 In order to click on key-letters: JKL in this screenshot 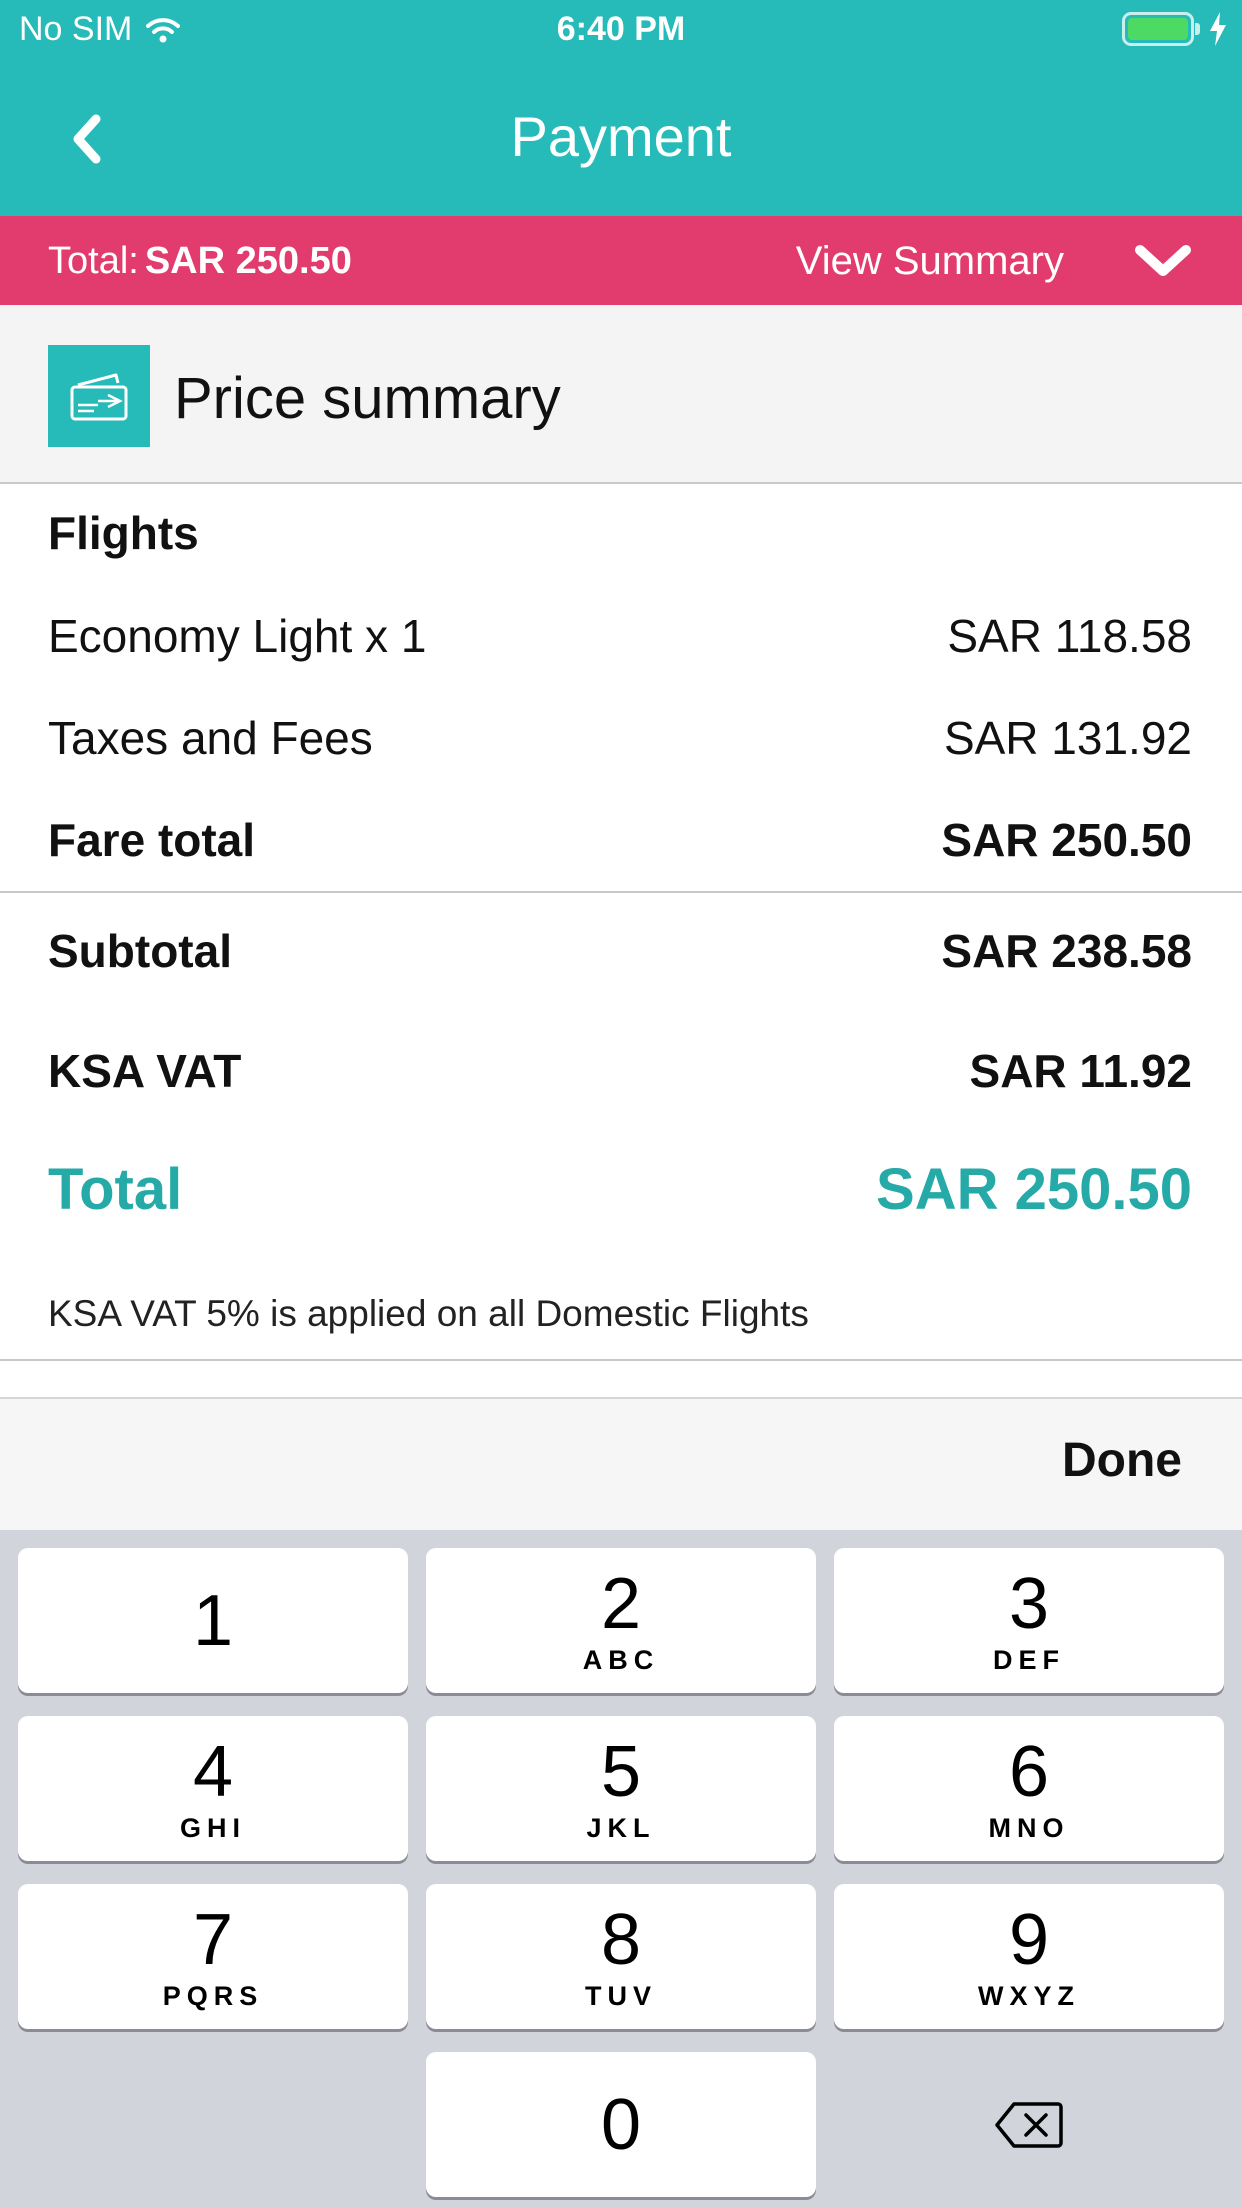, I will do `click(621, 1828)`.